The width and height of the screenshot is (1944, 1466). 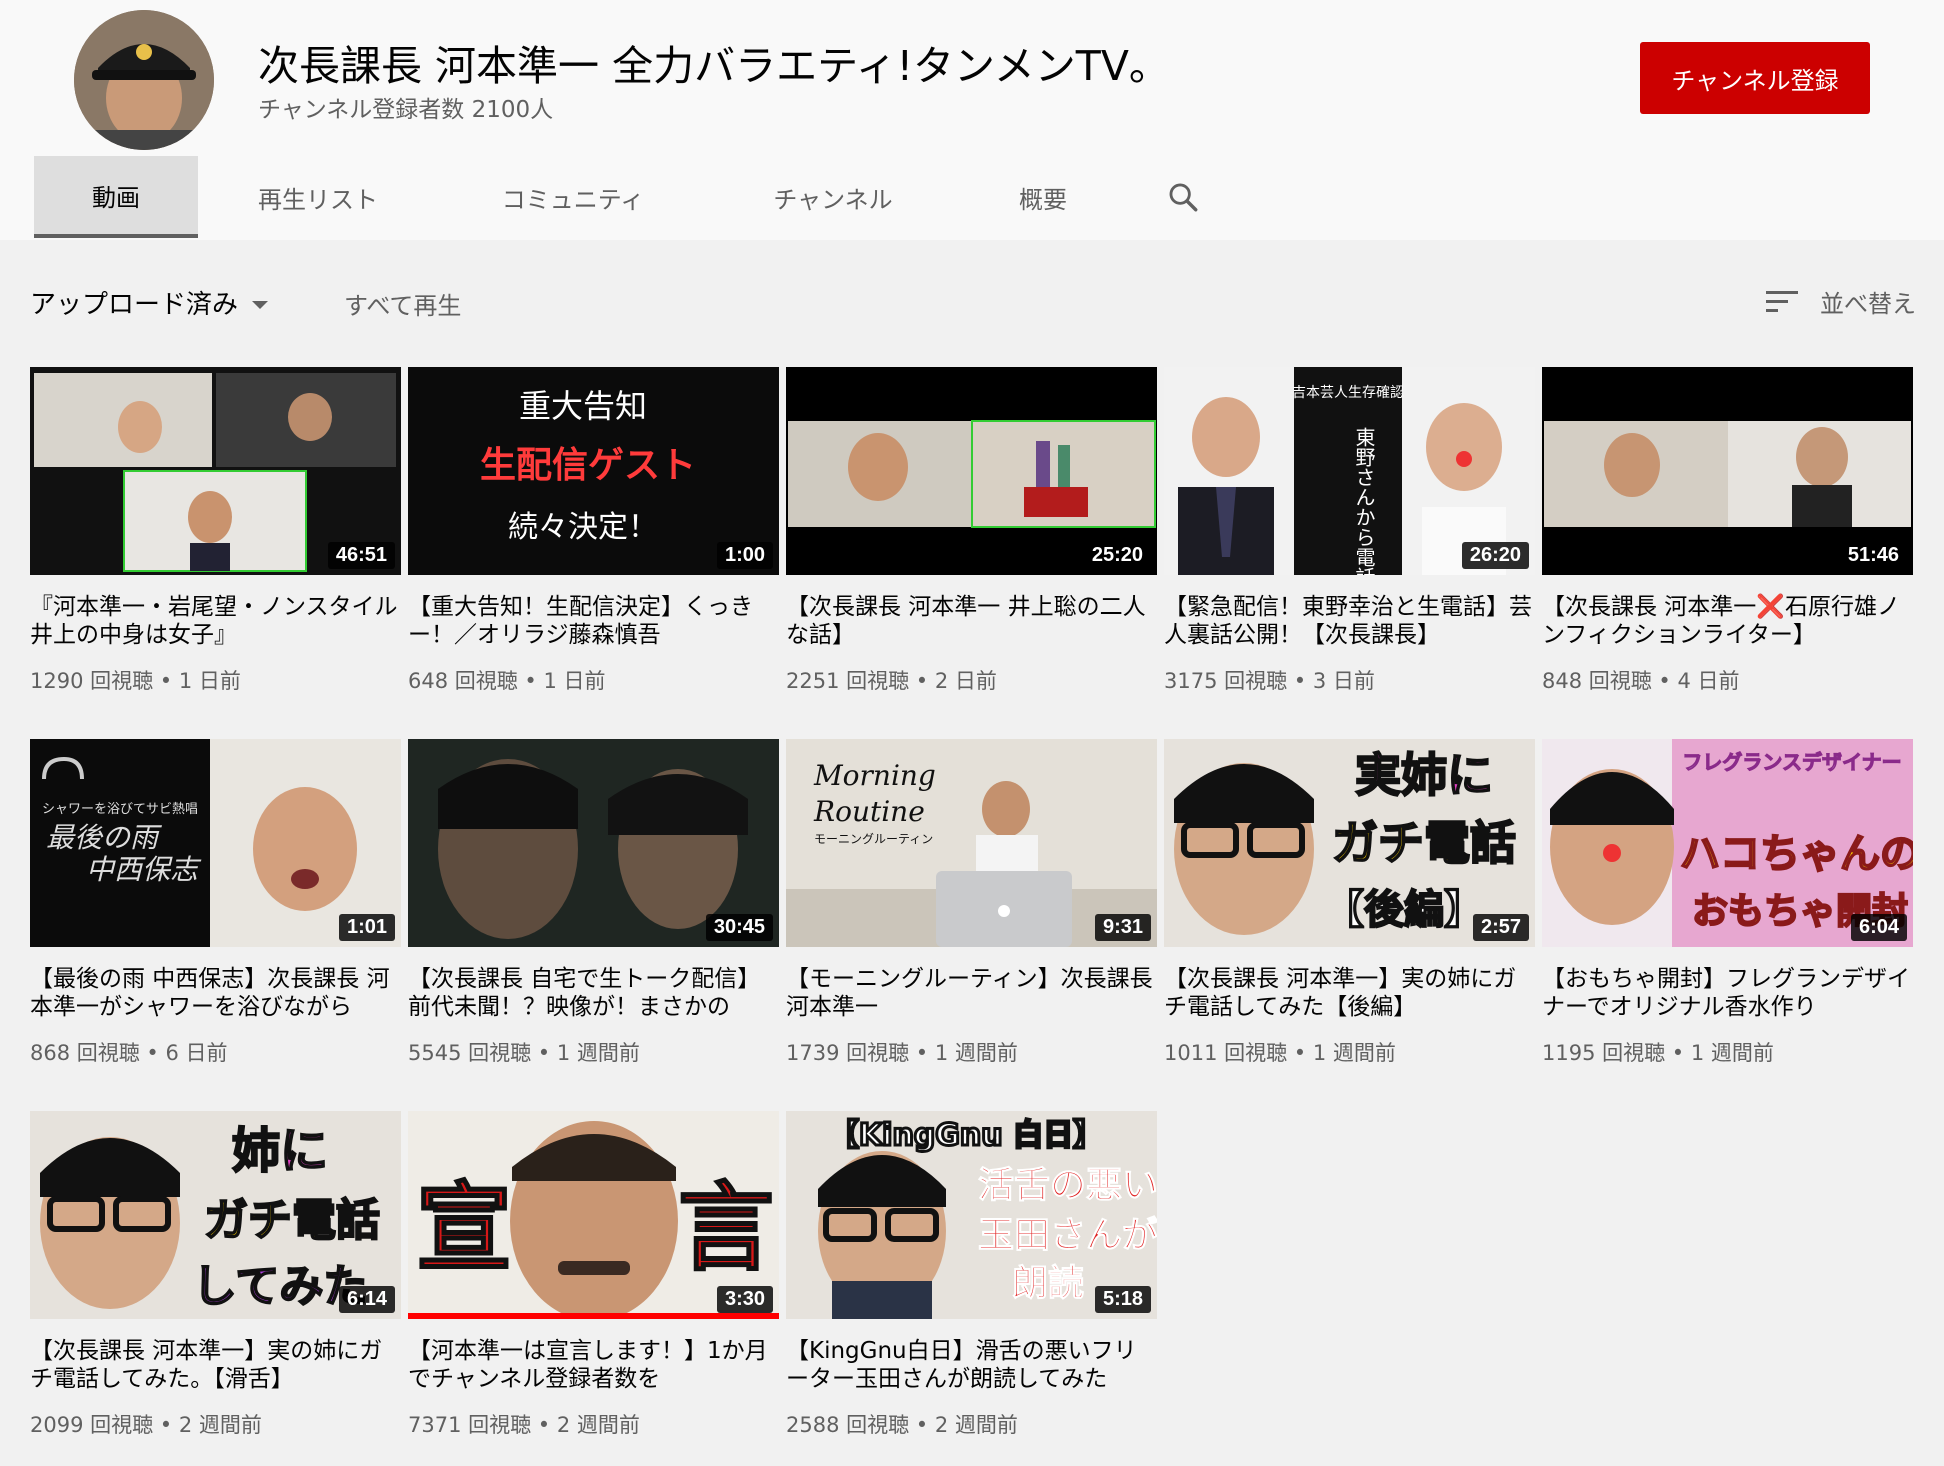 I want to click on thumb-text: 【KingGnu 白日】, so click(x=966, y=1135).